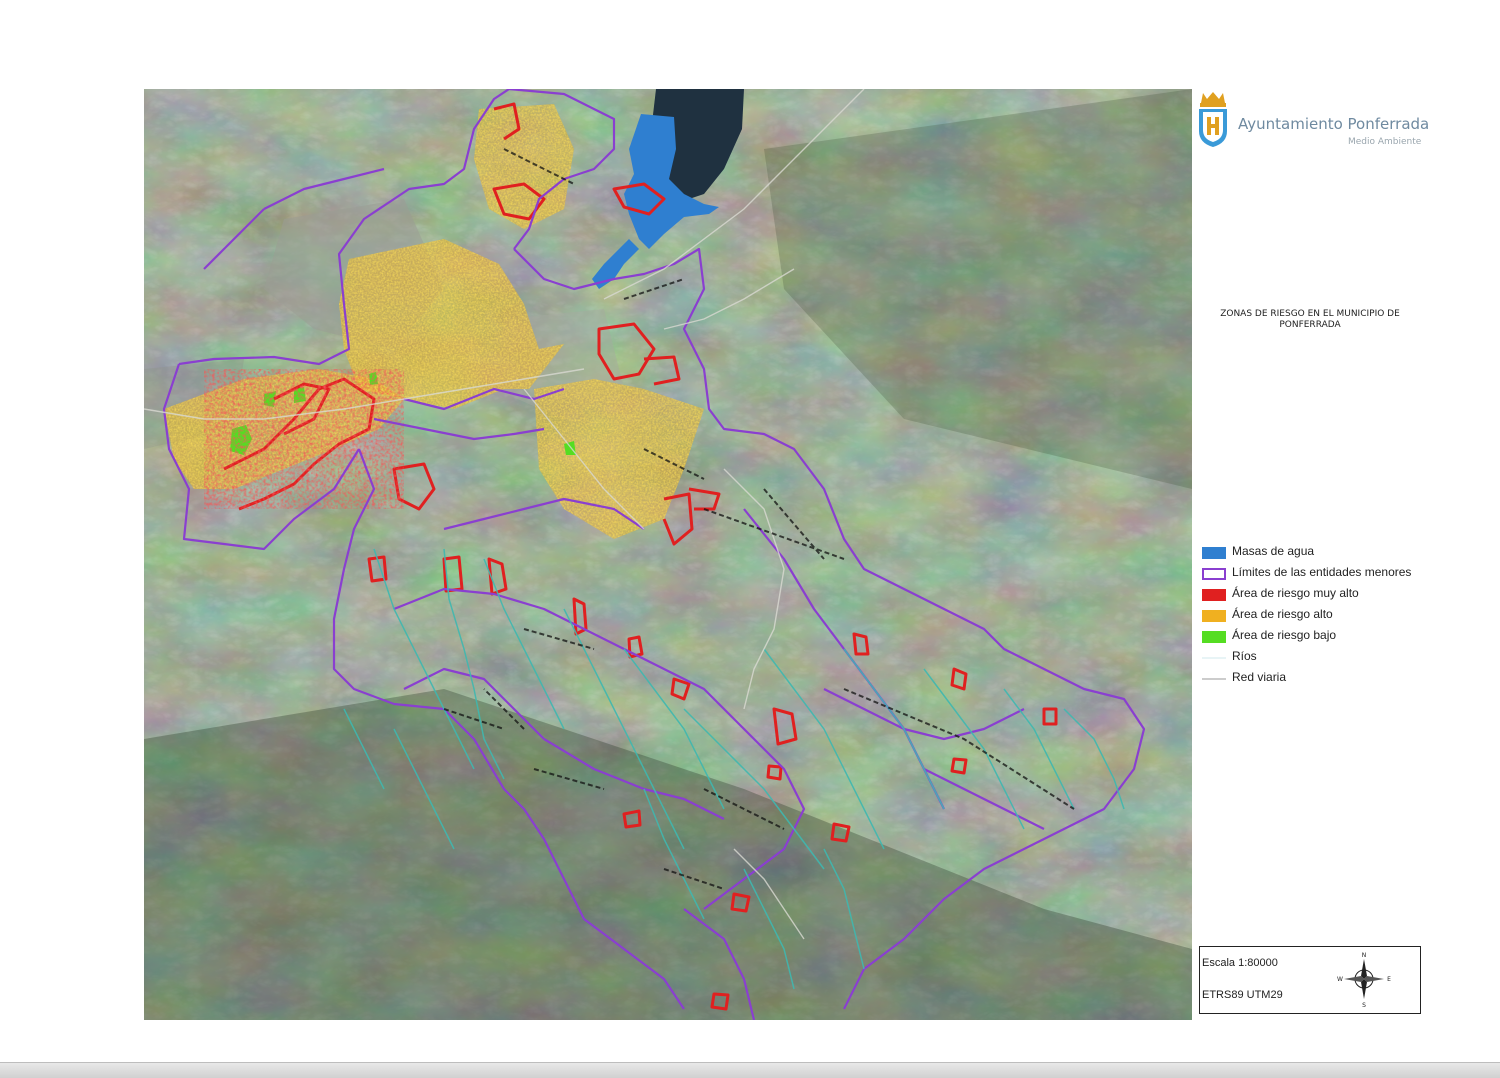 Image resolution: width=1500 pixels, height=1078 pixels. What do you see at coordinates (1364, 955) in the screenshot?
I see `compass-n: N` at bounding box center [1364, 955].